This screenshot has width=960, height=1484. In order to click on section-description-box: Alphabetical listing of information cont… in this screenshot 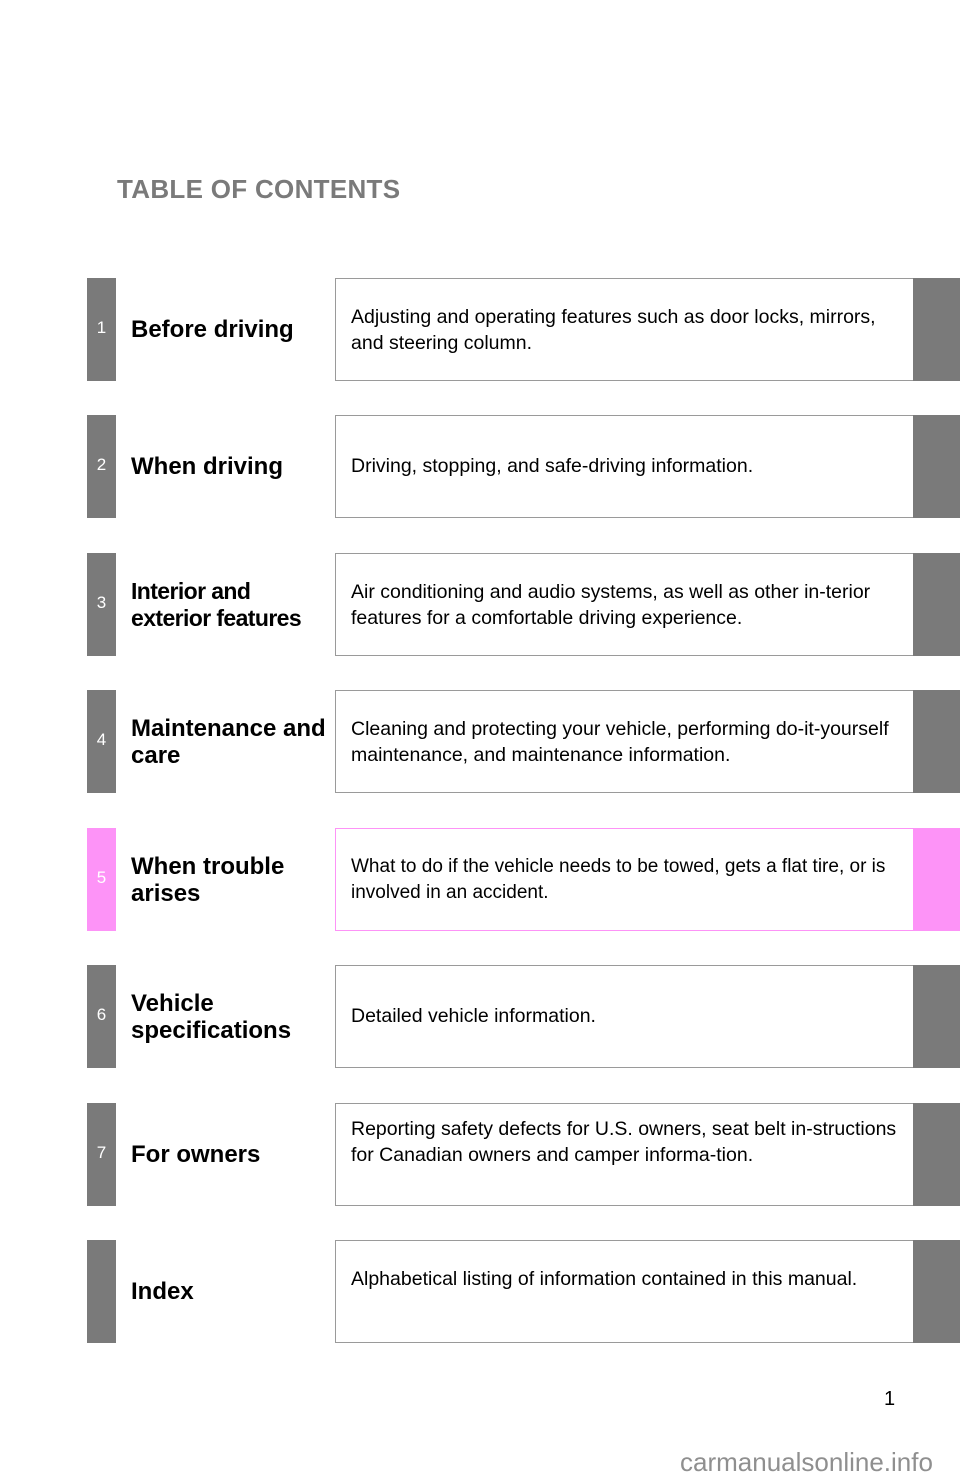, I will do `click(624, 1291)`.